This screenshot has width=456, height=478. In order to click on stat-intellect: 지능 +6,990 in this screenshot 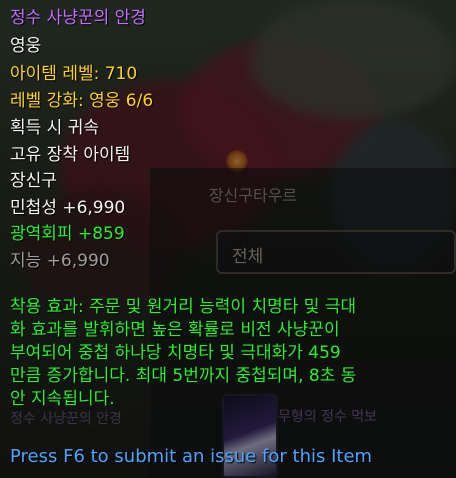, I will do `click(60, 261)`.